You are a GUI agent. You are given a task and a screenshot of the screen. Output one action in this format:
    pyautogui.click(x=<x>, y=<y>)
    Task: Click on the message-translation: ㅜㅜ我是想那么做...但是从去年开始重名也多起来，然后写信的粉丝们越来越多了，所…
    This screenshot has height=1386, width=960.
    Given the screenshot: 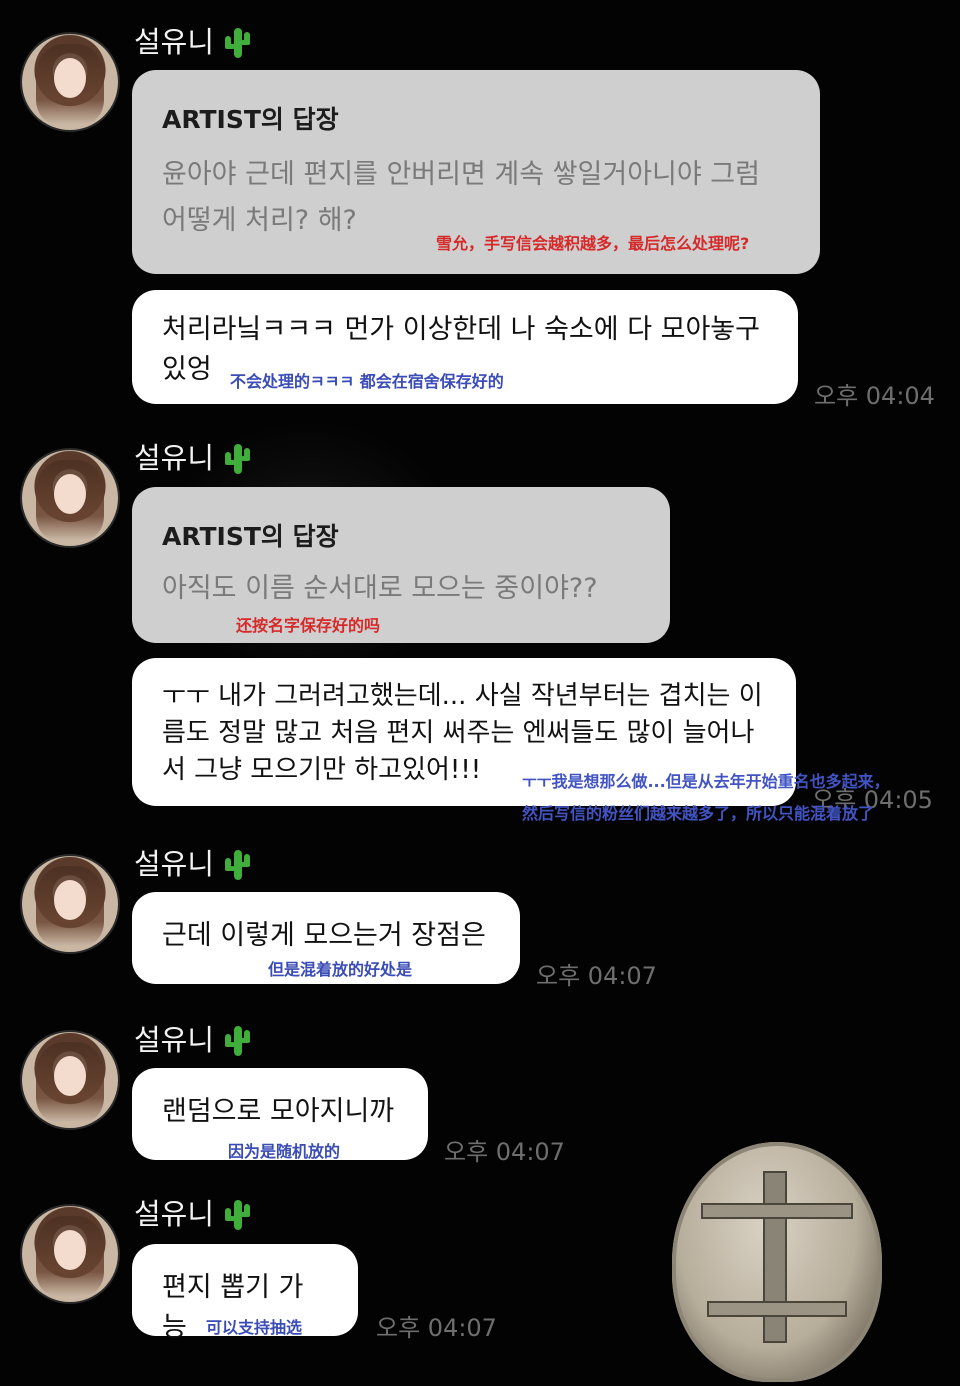 What is the action you would take?
    pyautogui.click(x=706, y=797)
    